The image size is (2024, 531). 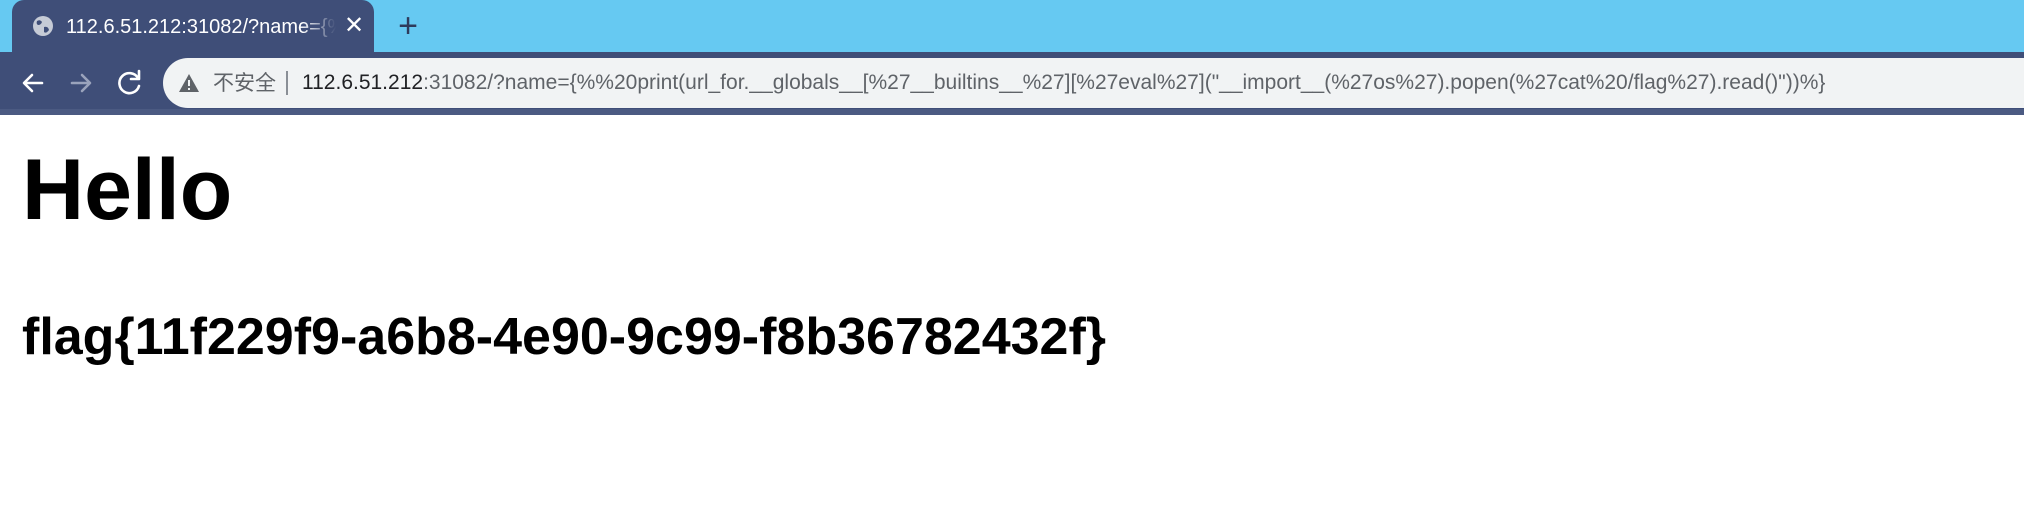 What do you see at coordinates (127, 190) in the screenshot?
I see `page-heading: Hello` at bounding box center [127, 190].